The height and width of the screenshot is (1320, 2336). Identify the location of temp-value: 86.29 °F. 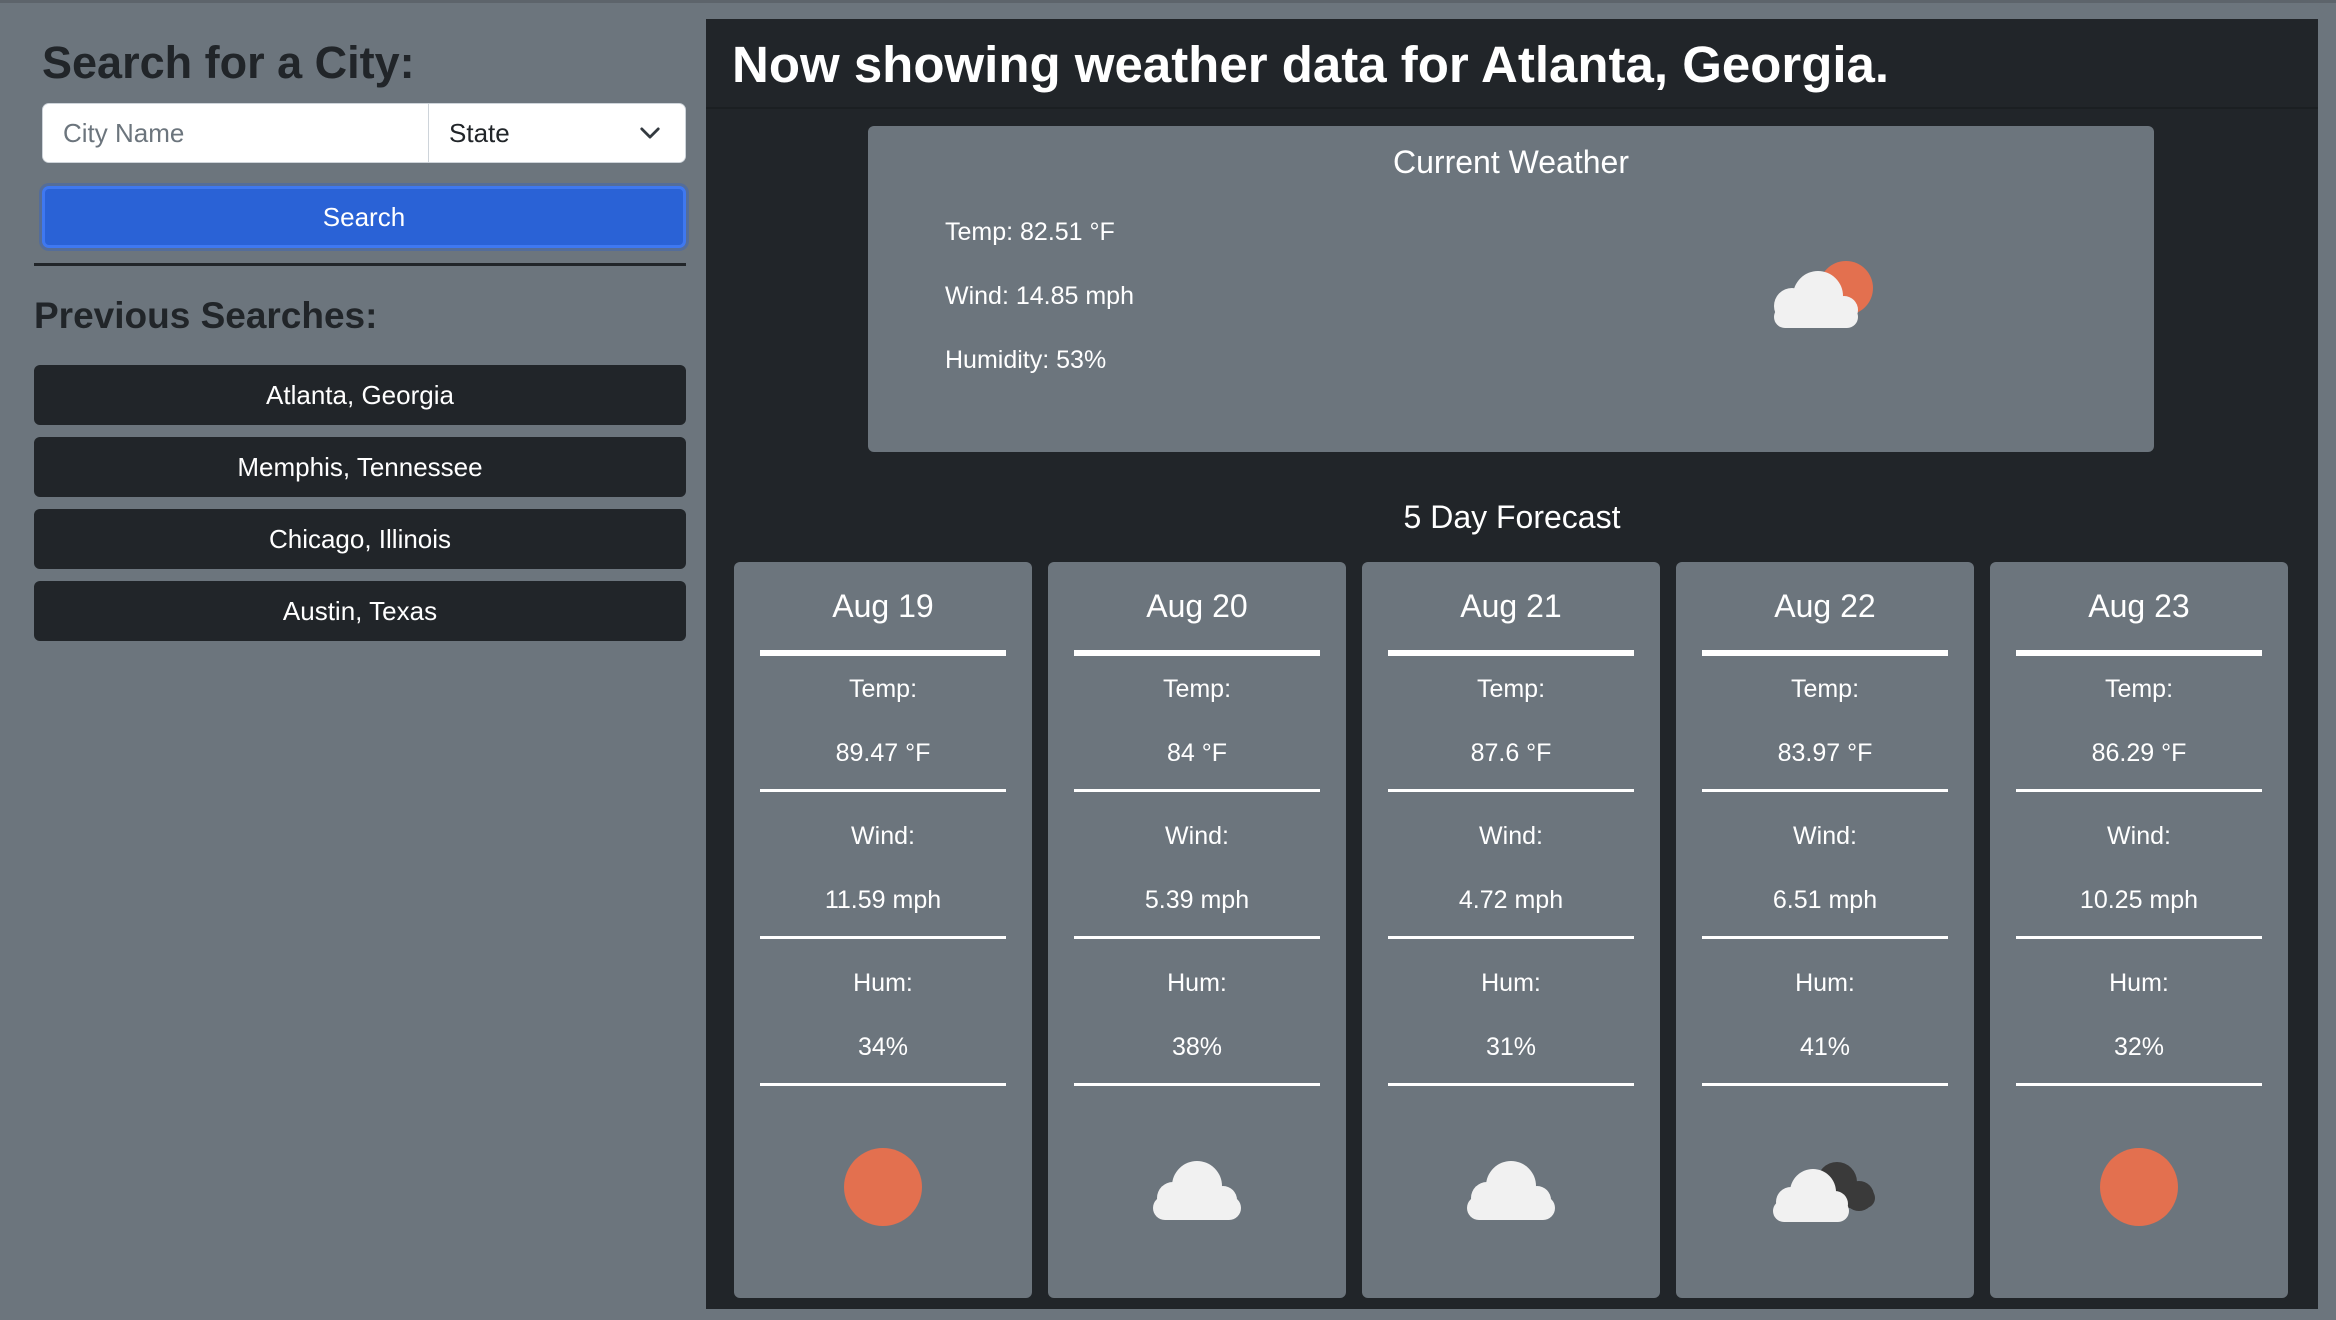
(2139, 753).